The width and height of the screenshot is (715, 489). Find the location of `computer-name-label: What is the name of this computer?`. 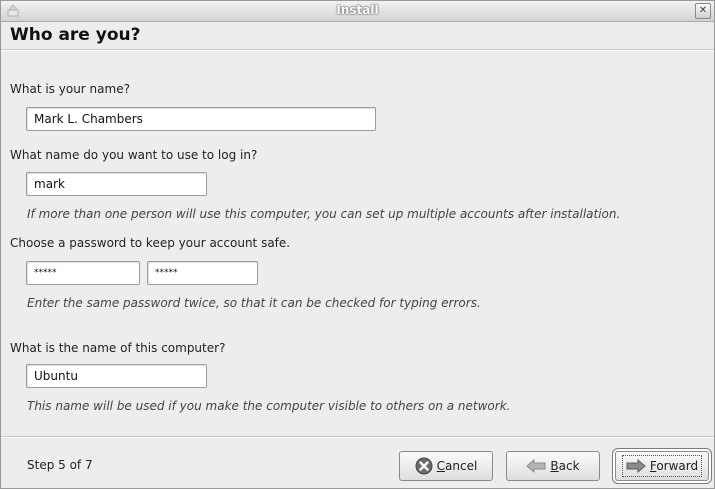

computer-name-label: What is the name of this computer? is located at coordinates (118, 348).